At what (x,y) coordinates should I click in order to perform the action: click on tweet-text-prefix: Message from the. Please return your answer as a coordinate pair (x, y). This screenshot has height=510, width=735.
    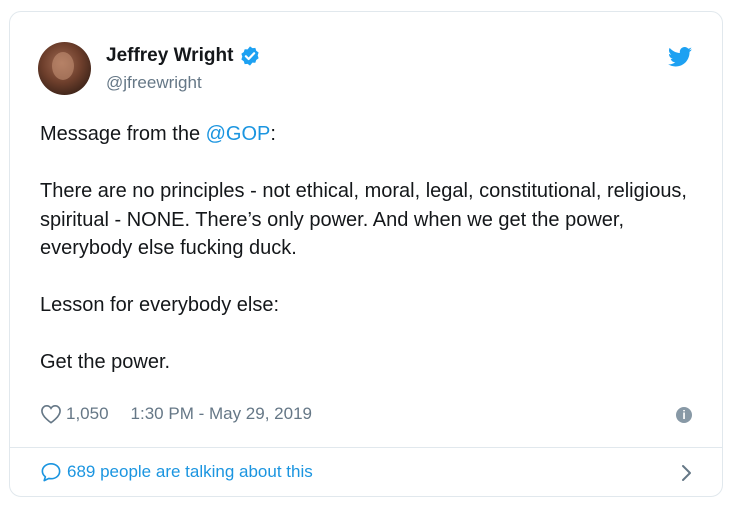
    Looking at the image, I should click on (123, 134).